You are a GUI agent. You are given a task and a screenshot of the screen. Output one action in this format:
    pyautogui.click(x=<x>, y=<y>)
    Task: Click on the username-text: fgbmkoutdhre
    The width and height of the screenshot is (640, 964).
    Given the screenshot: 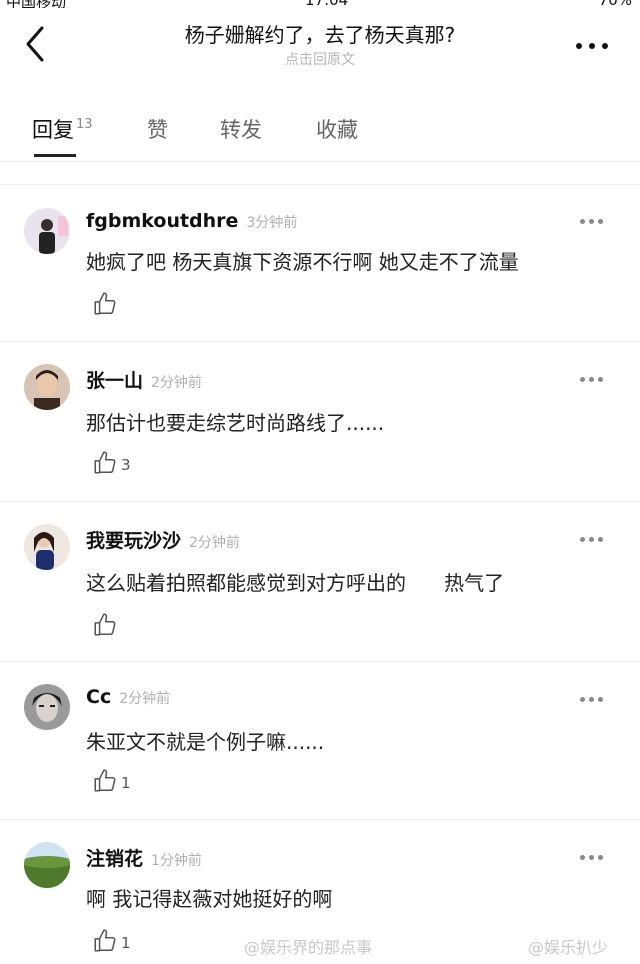 What is the action you would take?
    pyautogui.click(x=162, y=221)
    